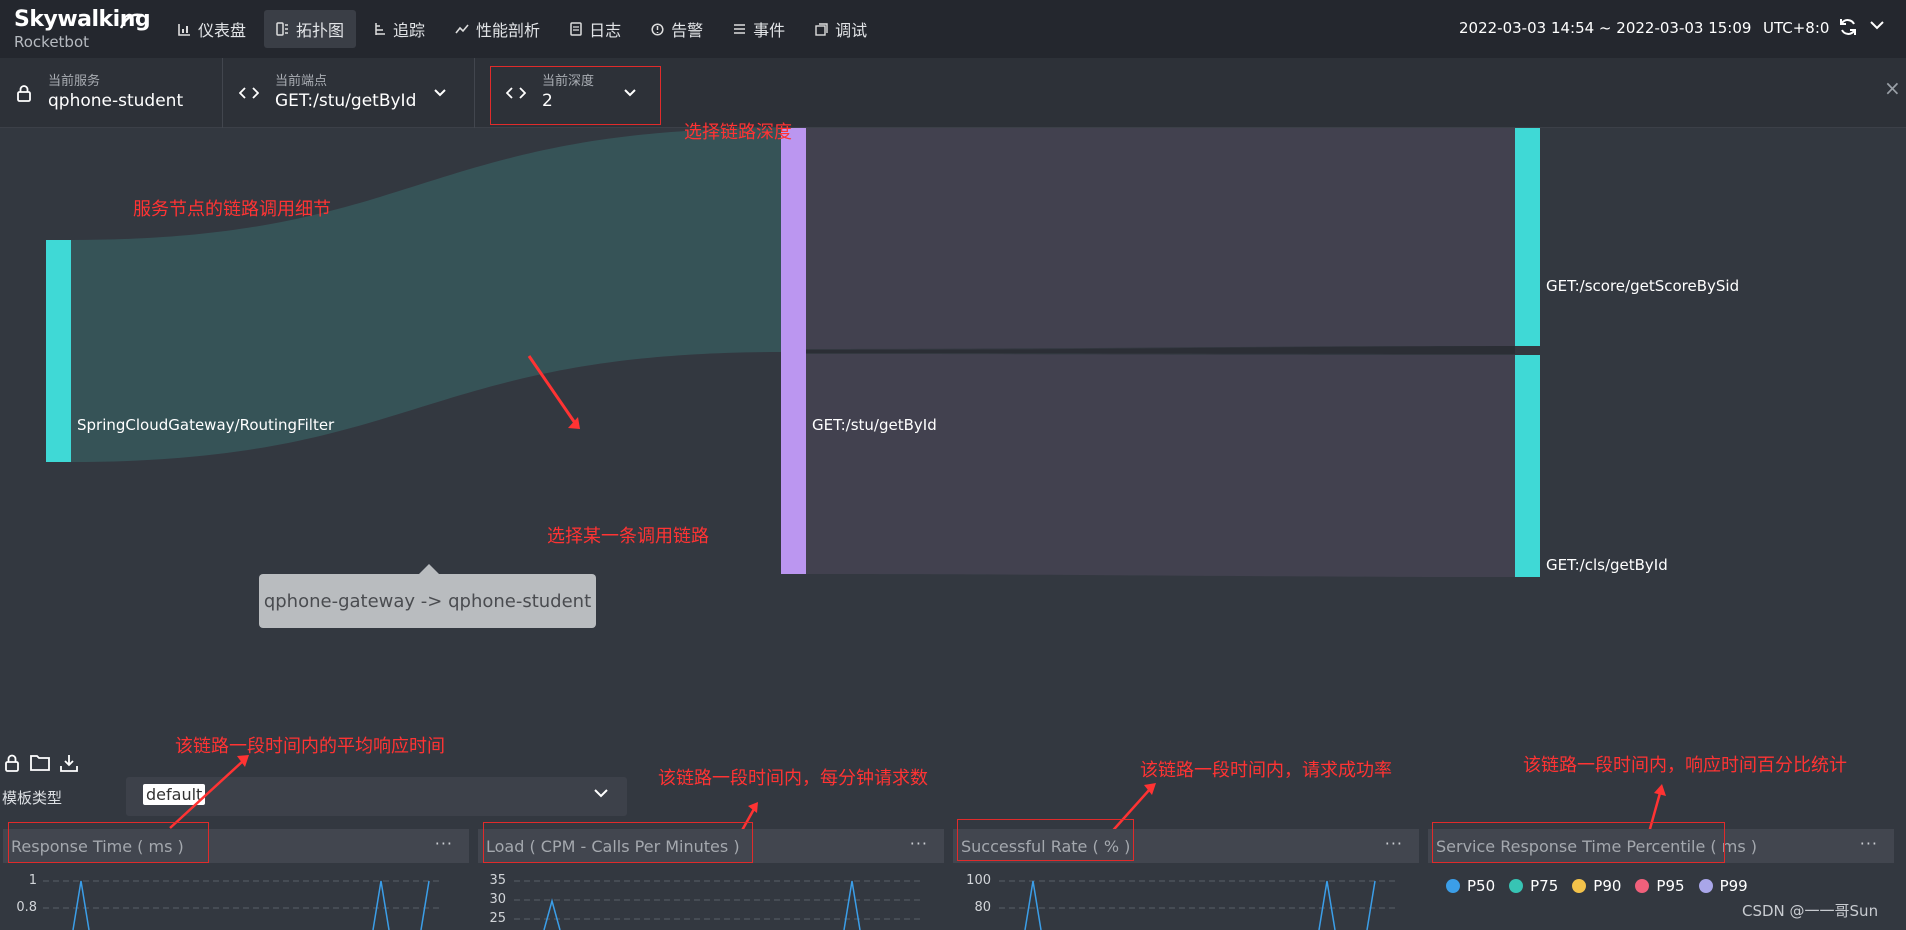  What do you see at coordinates (130, 21) in the screenshot?
I see `logo-arc-icon` at bounding box center [130, 21].